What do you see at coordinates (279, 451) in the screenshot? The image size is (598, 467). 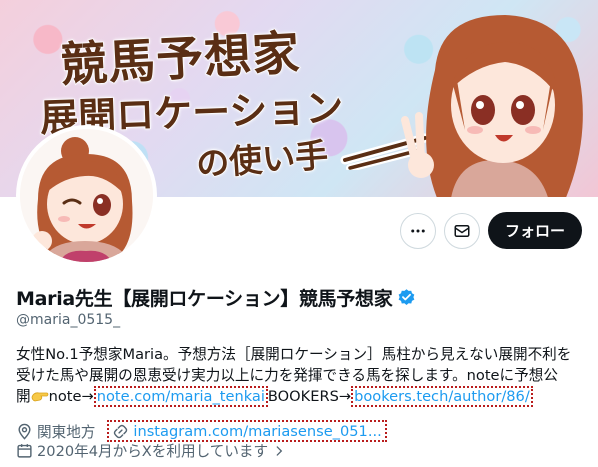 I see `chevron-right-icon` at bounding box center [279, 451].